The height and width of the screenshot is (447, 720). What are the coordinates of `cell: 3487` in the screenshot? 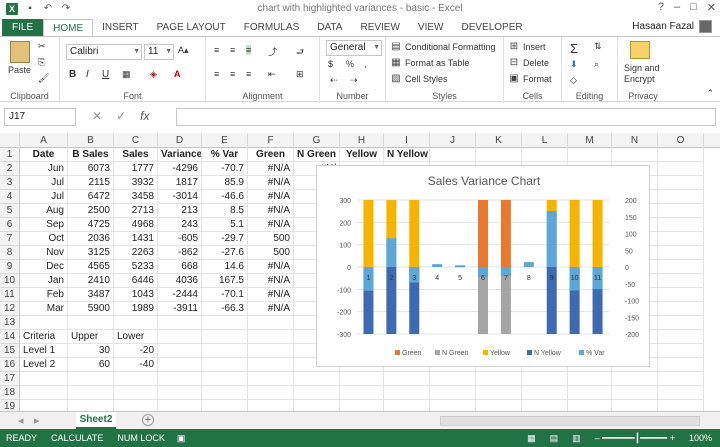 It's located at (91, 295).